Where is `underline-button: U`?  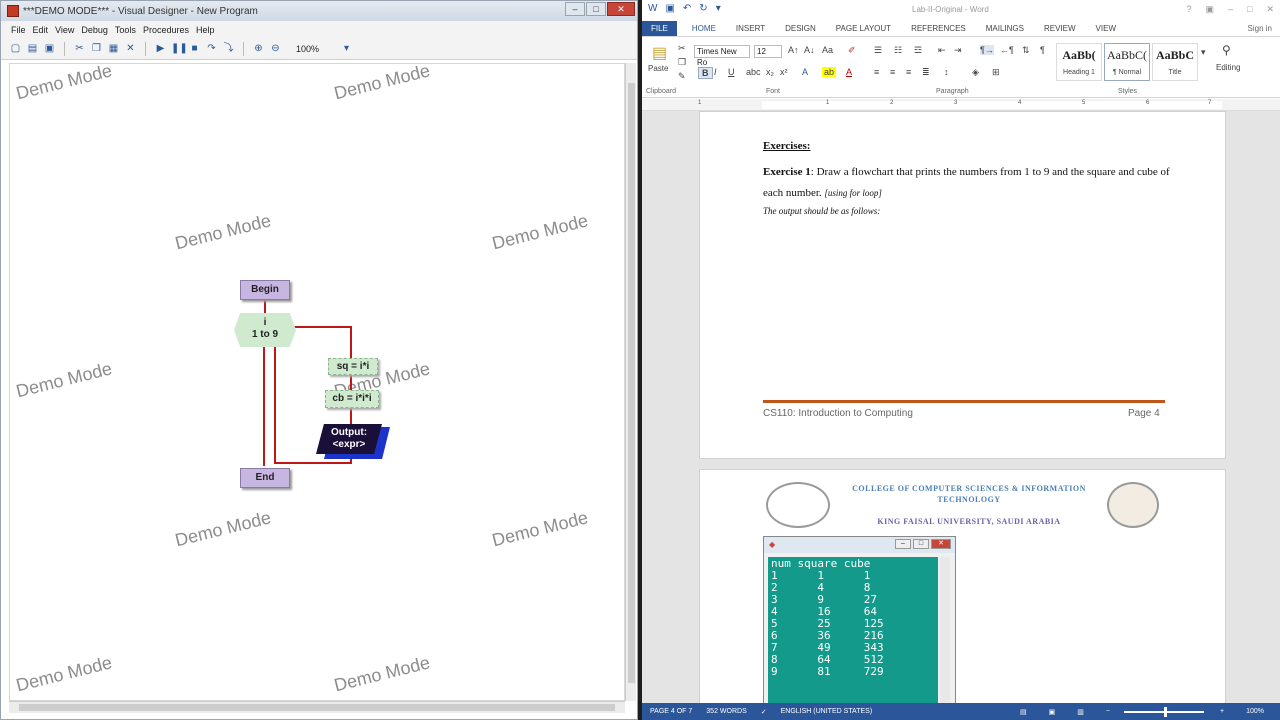
underline-button: U is located at coordinates (731, 72).